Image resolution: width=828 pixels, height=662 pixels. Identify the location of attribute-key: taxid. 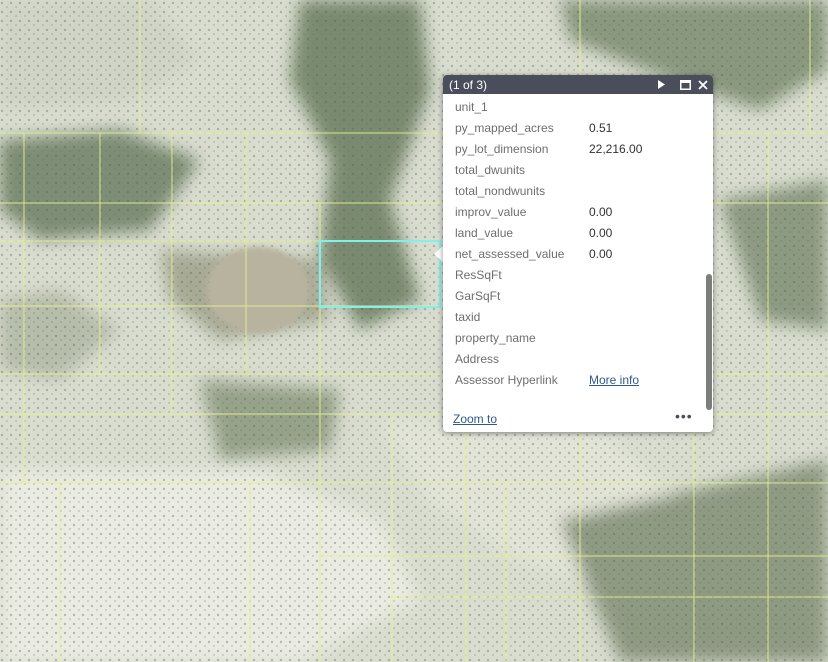
(468, 317).